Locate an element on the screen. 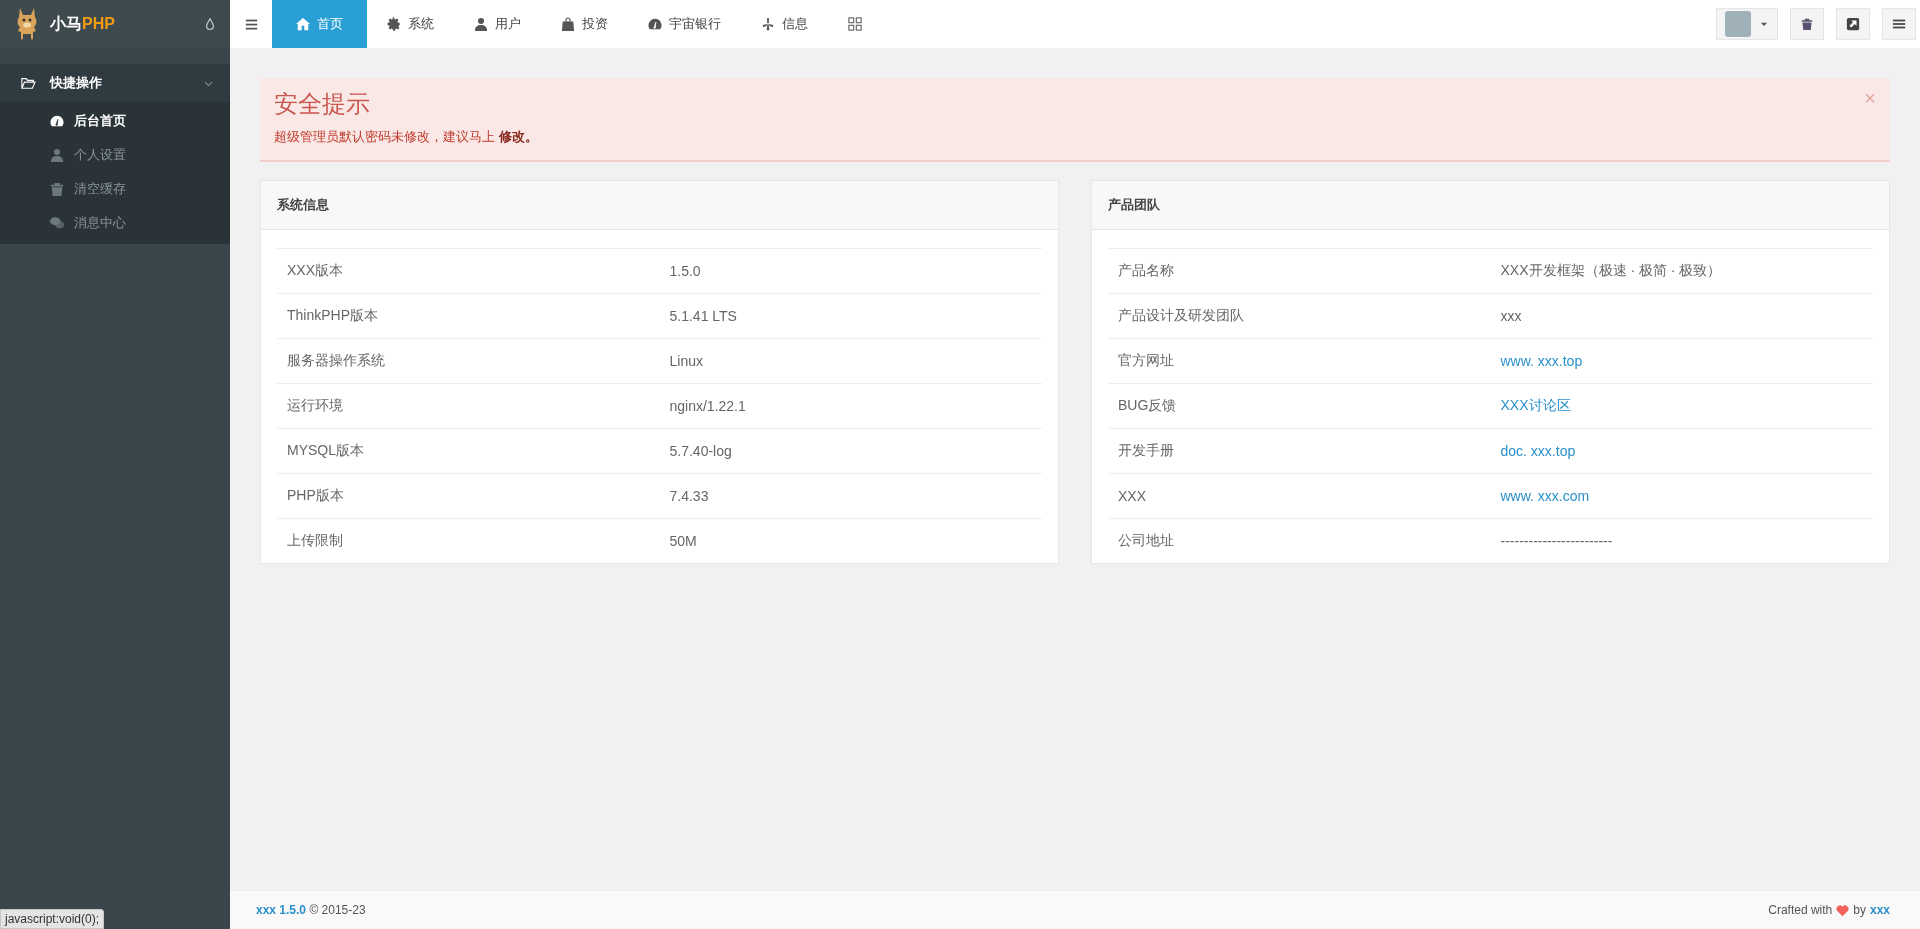  logo-text: 小马PHP is located at coordinates (83, 23).